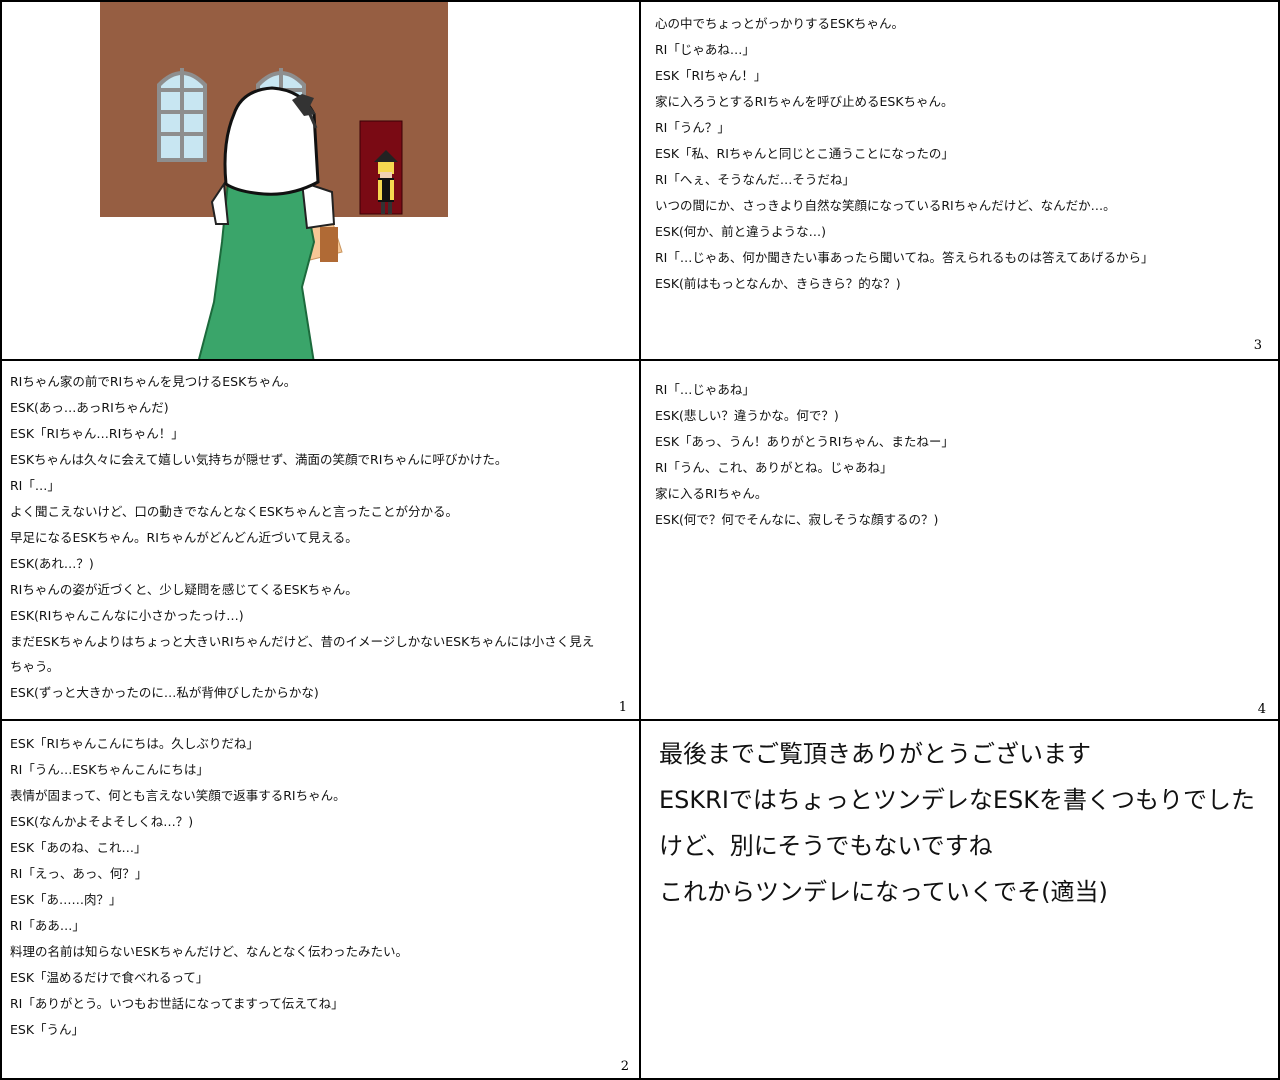 The height and width of the screenshot is (1080, 1280). What do you see at coordinates (705, 389) in the screenshot?
I see `text-line: RI「…じゃあね」` at bounding box center [705, 389].